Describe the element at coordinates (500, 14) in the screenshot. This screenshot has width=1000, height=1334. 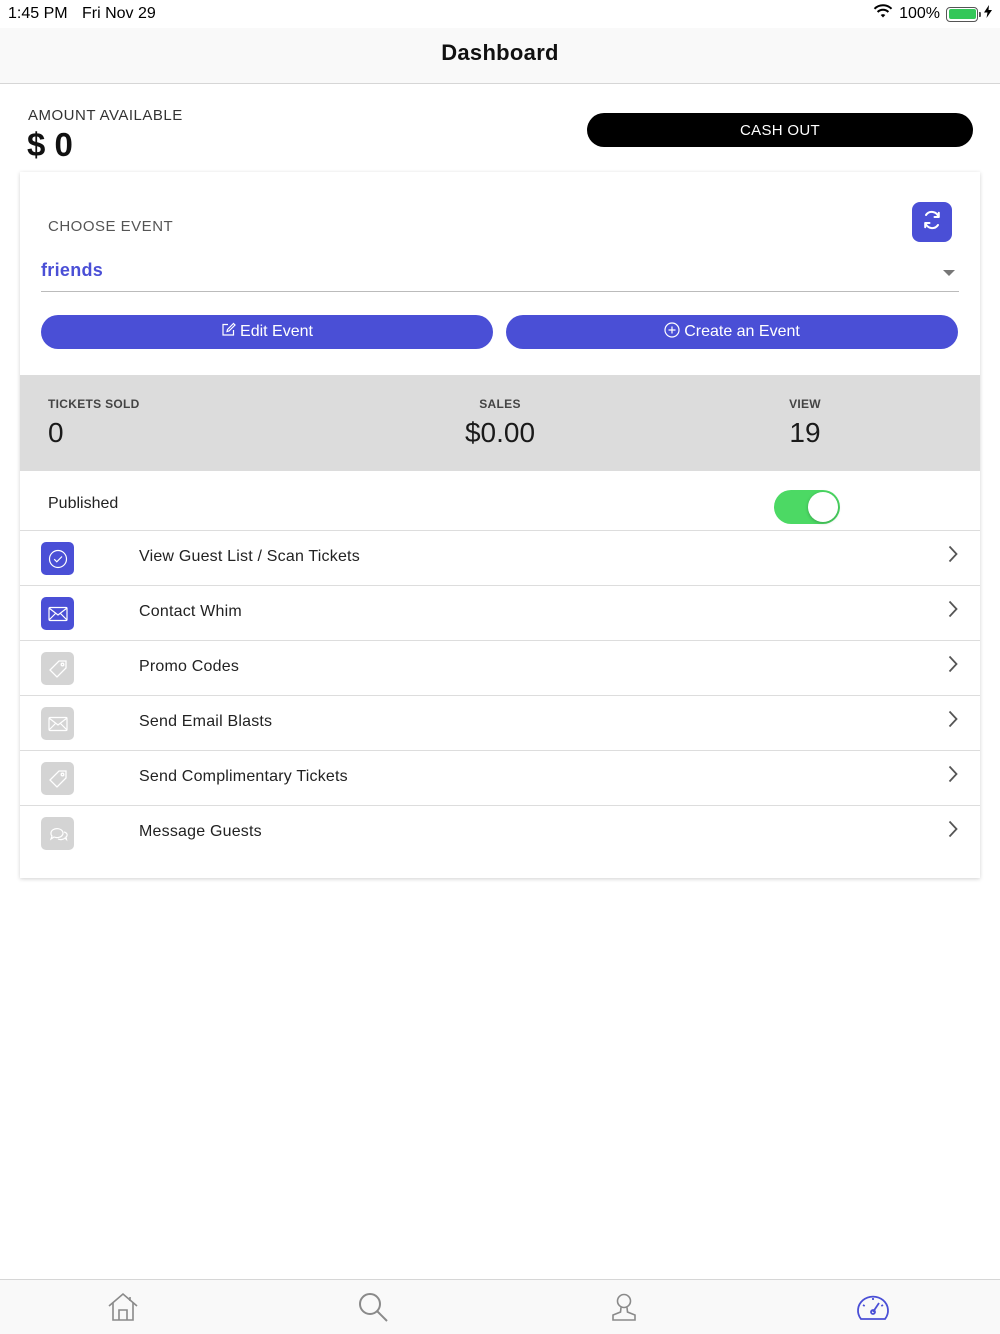
I see `status-bar: 1:45 PM Fri Nov 29 100%` at that location.